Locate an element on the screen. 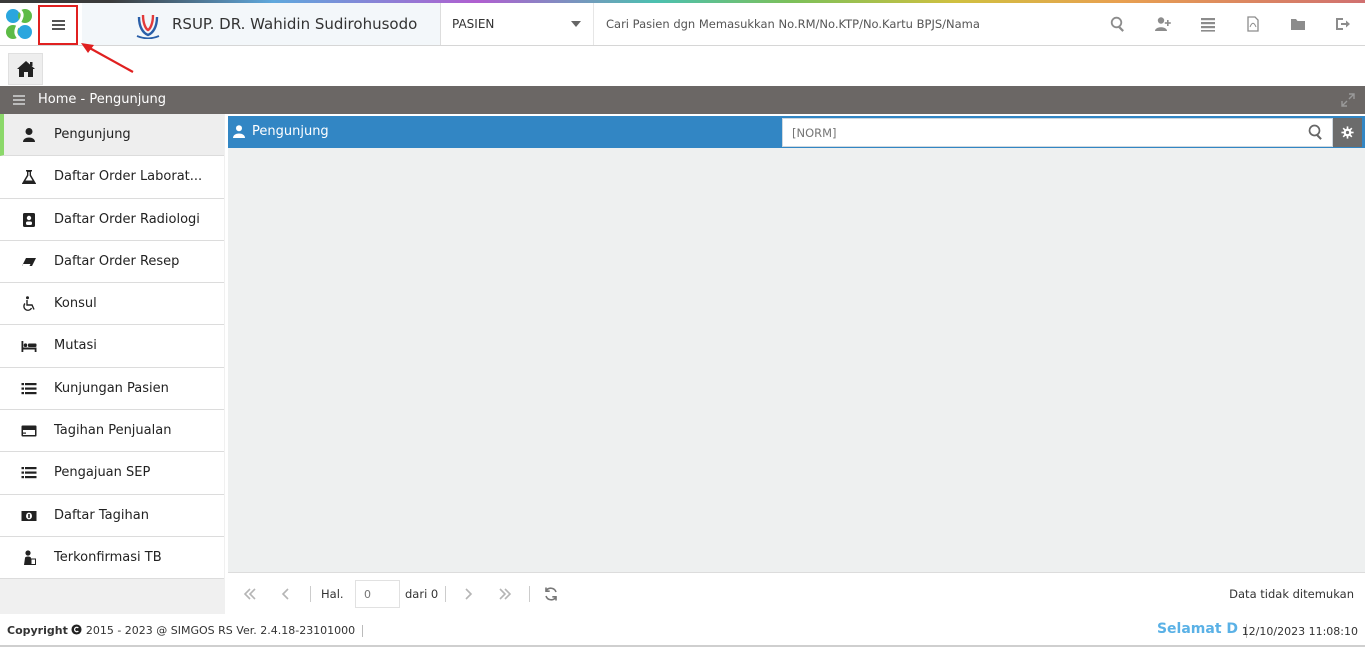  credit-card-icon is located at coordinates (28, 431).